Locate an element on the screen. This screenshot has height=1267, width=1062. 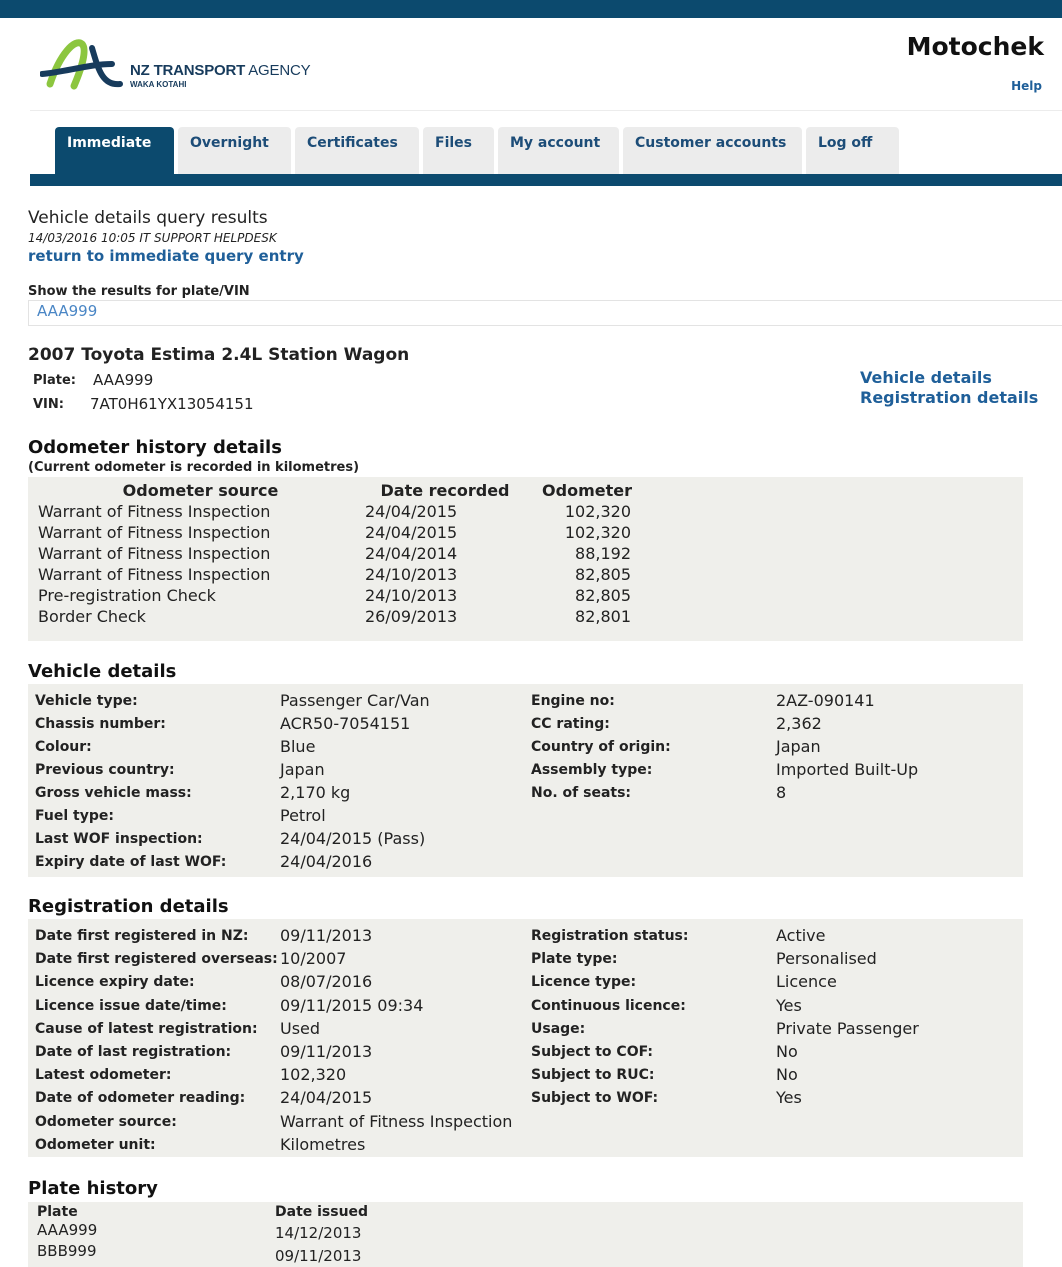
tab-log-off: Log off is located at coordinates (852, 151).